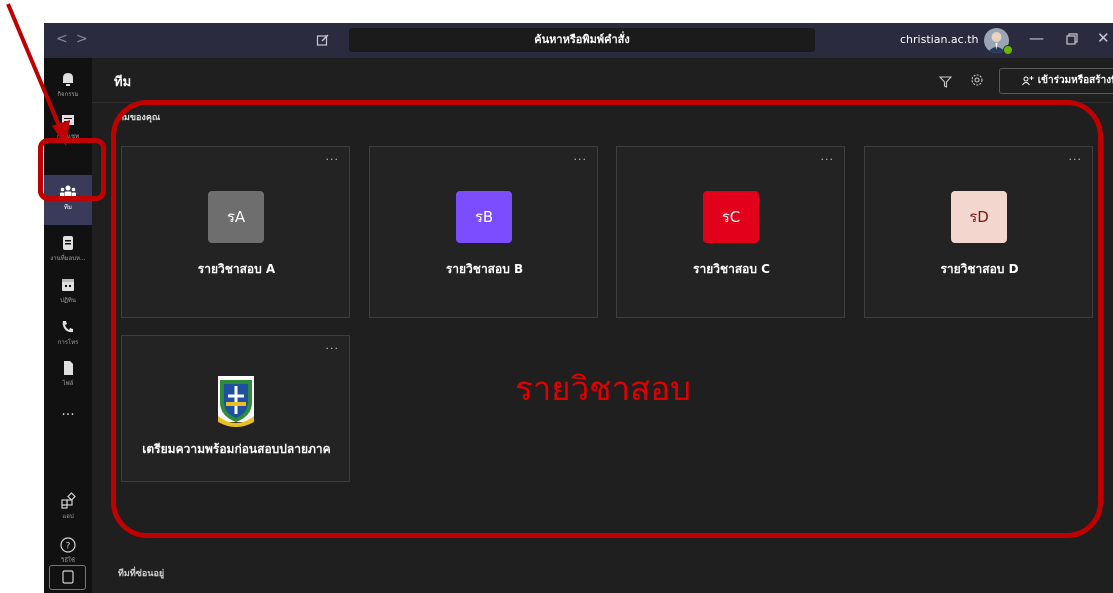  I want to click on gear-icon, so click(977, 81).